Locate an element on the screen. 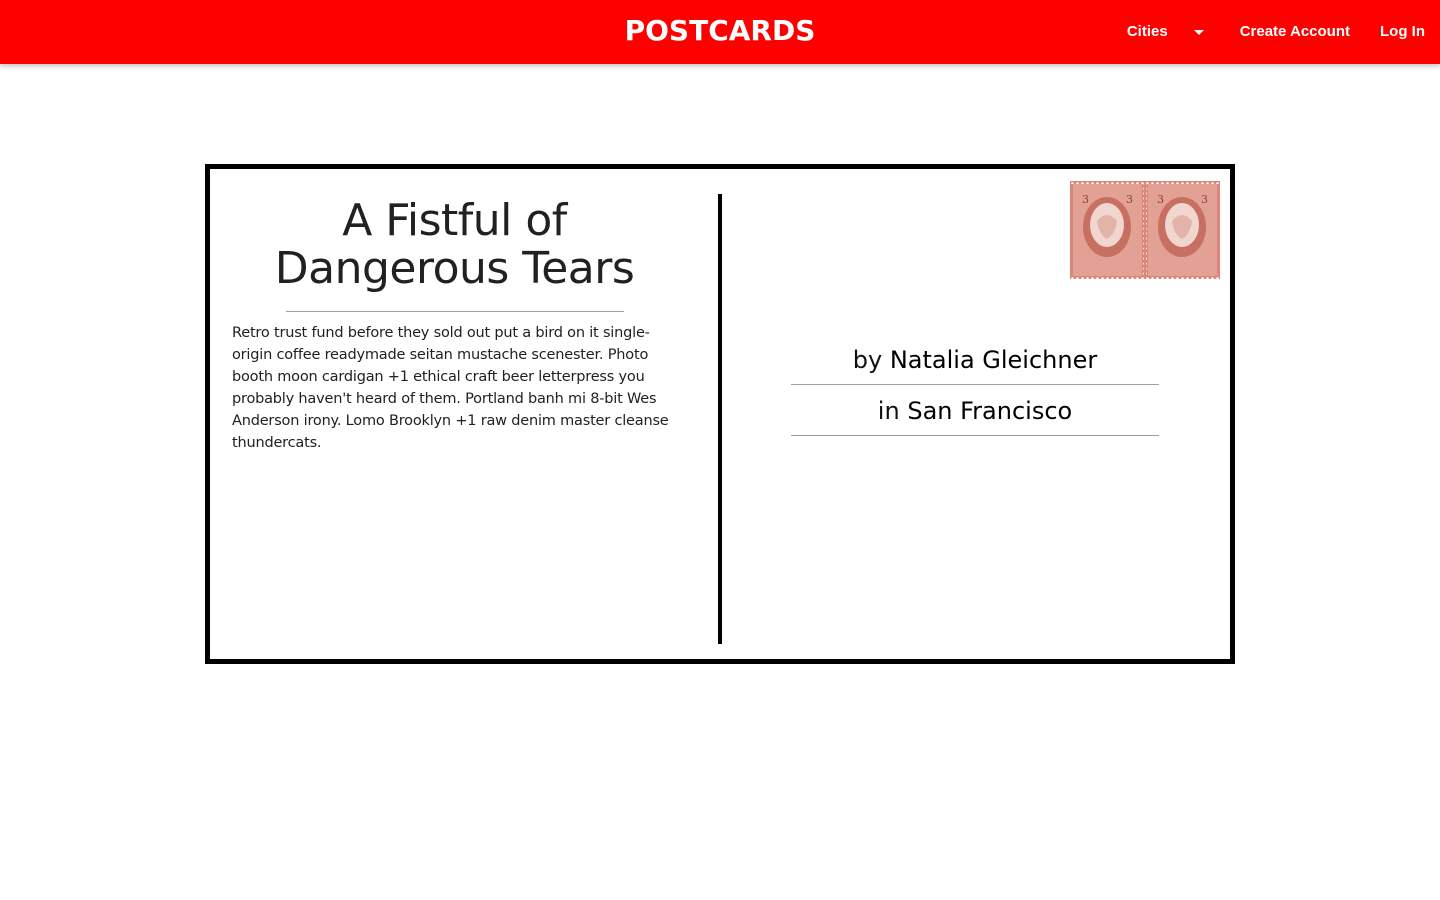  create-account-link: Create Account is located at coordinates (1295, 32).